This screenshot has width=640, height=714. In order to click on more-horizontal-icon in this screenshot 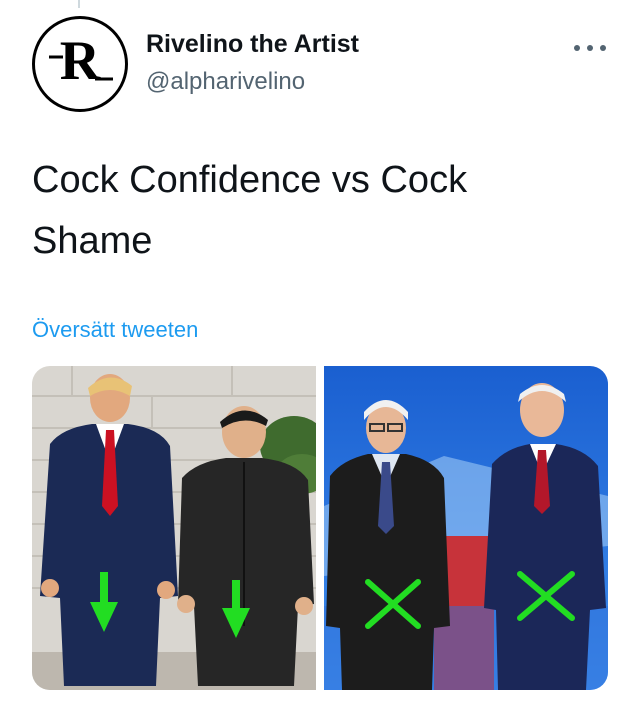, I will do `click(590, 48)`.